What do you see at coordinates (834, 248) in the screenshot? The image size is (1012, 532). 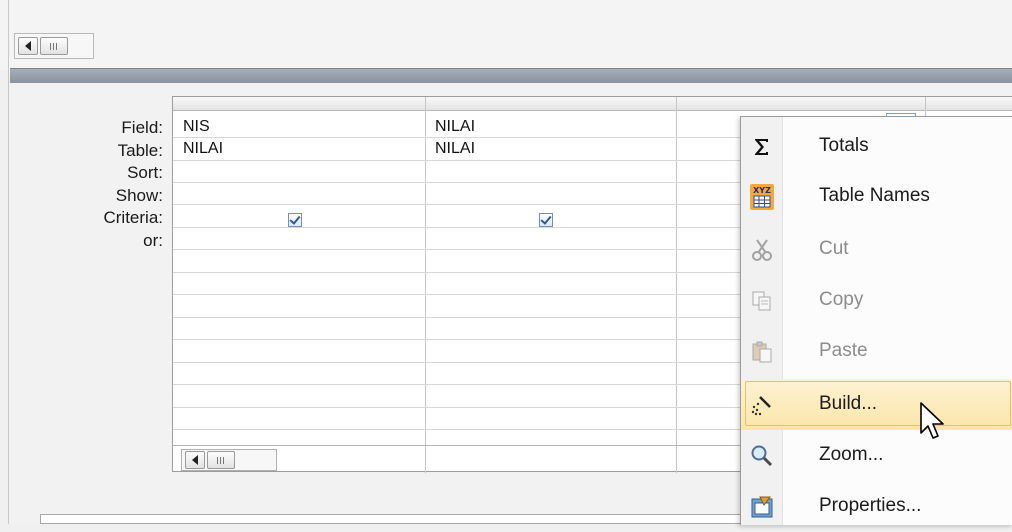 I see `menu-item-label: Cut` at bounding box center [834, 248].